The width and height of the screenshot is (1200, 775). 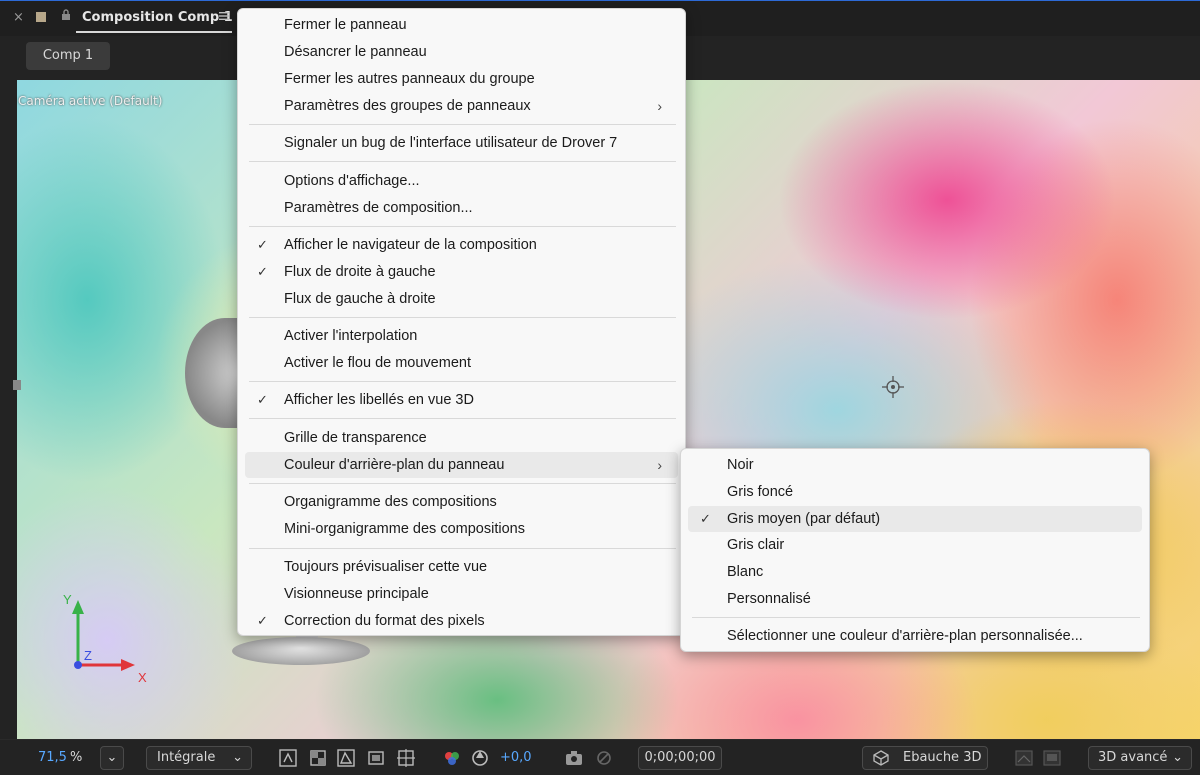 I want to click on menu-item-mini-flowchart: Mini-organigramme des compositions, so click(x=461, y=529).